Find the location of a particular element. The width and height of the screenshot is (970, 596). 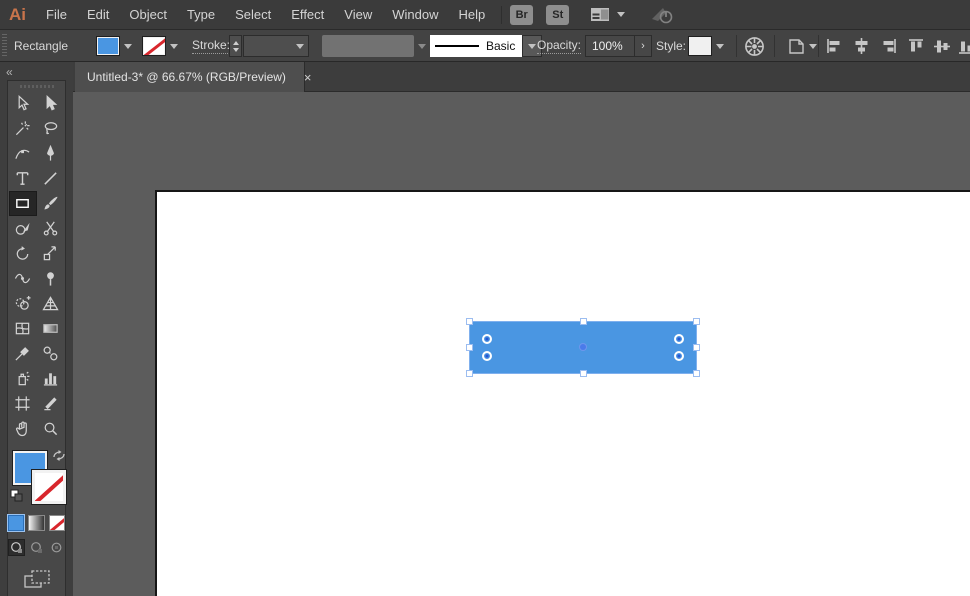

slice-tool-icon is located at coordinates (50, 404).